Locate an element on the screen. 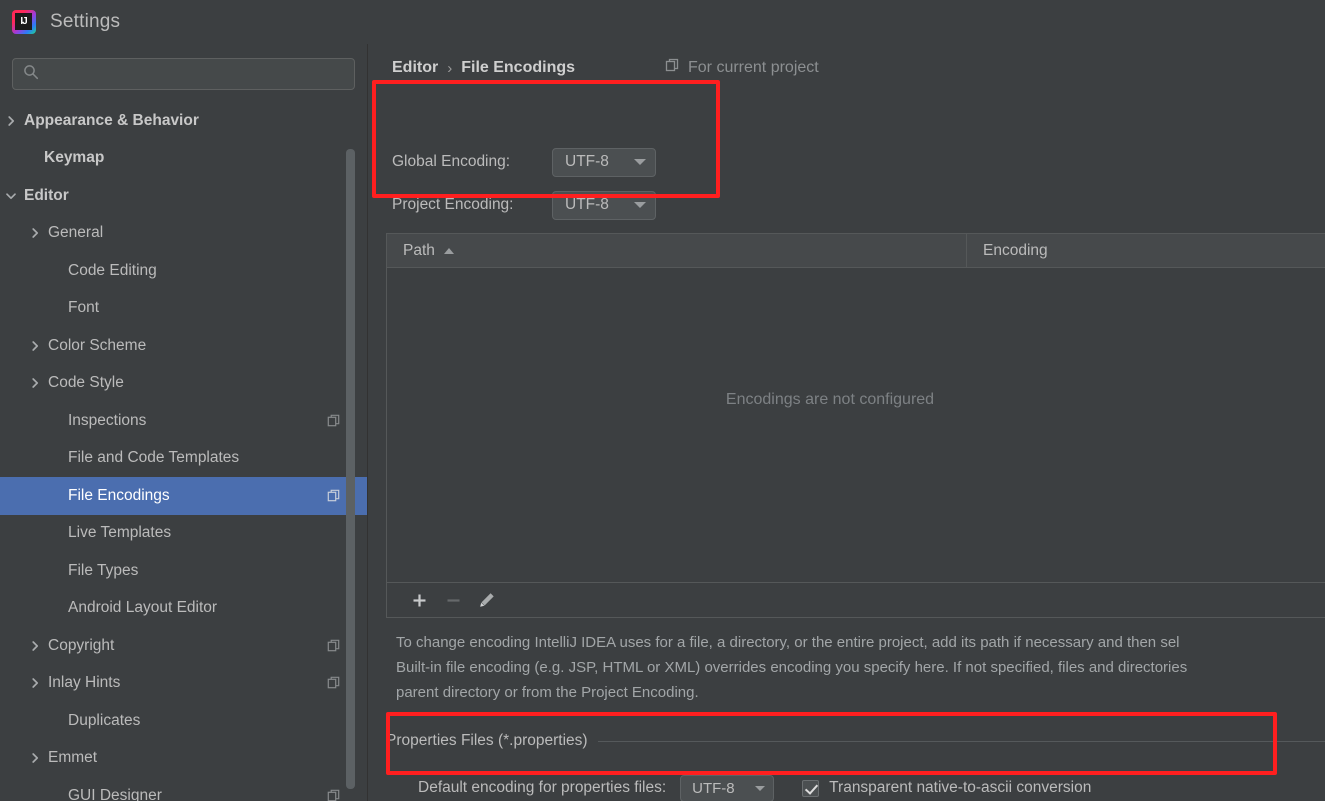 Image resolution: width=1325 pixels, height=801 pixels. sidebar-item-label: Editor is located at coordinates (46, 195).